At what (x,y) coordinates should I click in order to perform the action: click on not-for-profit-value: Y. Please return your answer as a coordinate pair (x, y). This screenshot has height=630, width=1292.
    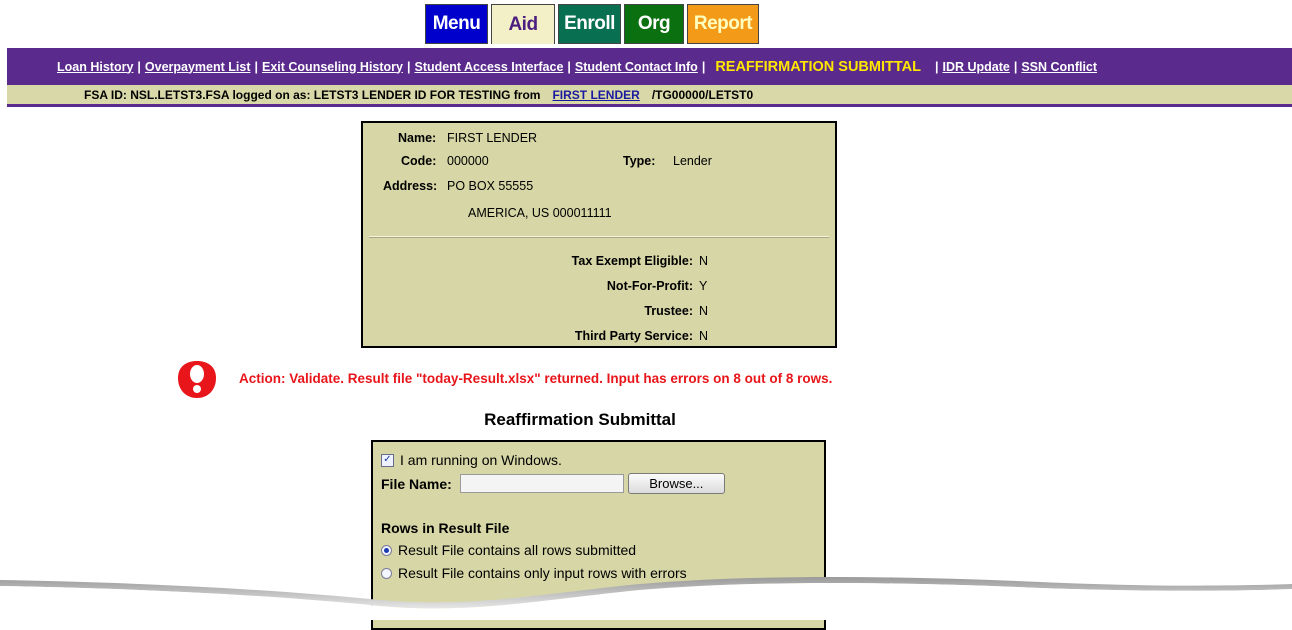
    Looking at the image, I should click on (703, 286).